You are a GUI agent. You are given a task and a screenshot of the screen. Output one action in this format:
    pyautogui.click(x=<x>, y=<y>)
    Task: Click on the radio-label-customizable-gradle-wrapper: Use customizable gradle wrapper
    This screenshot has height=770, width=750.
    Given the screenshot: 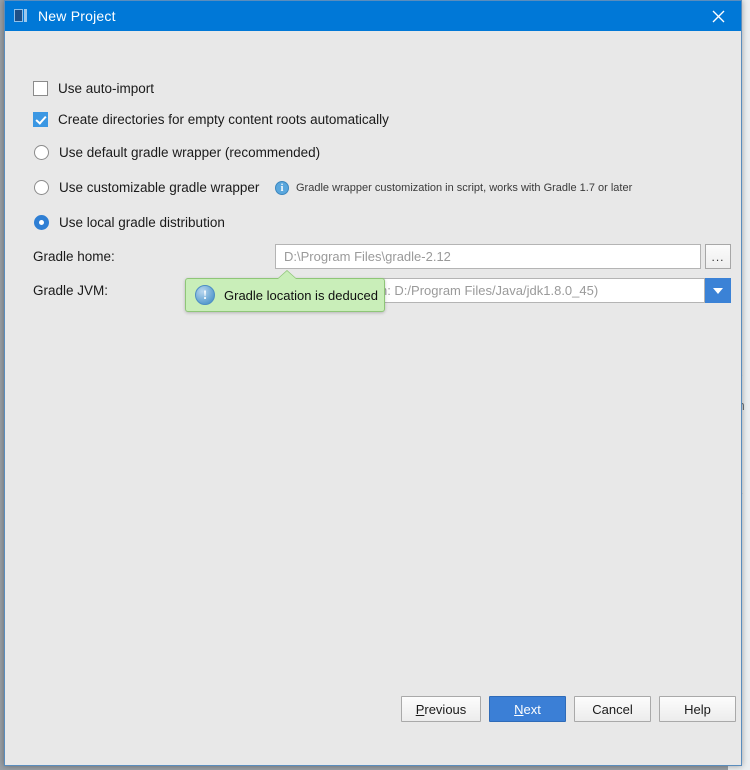 What is the action you would take?
    pyautogui.click(x=159, y=187)
    